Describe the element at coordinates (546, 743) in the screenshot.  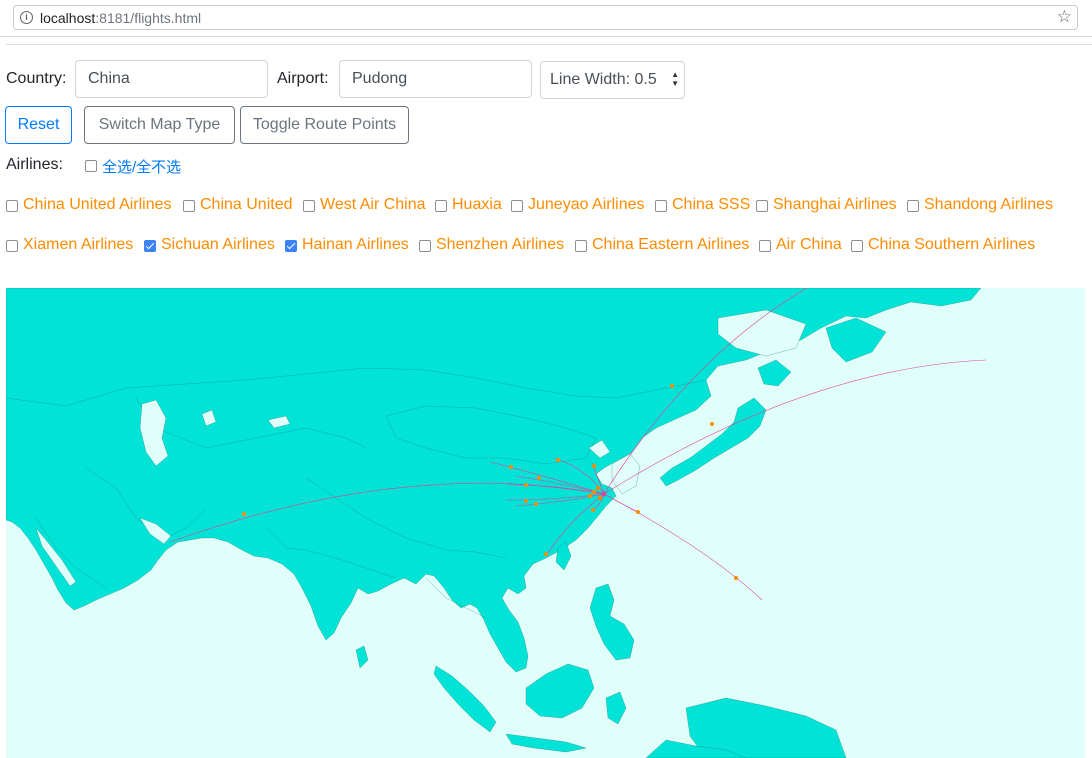
I see `java-island` at that location.